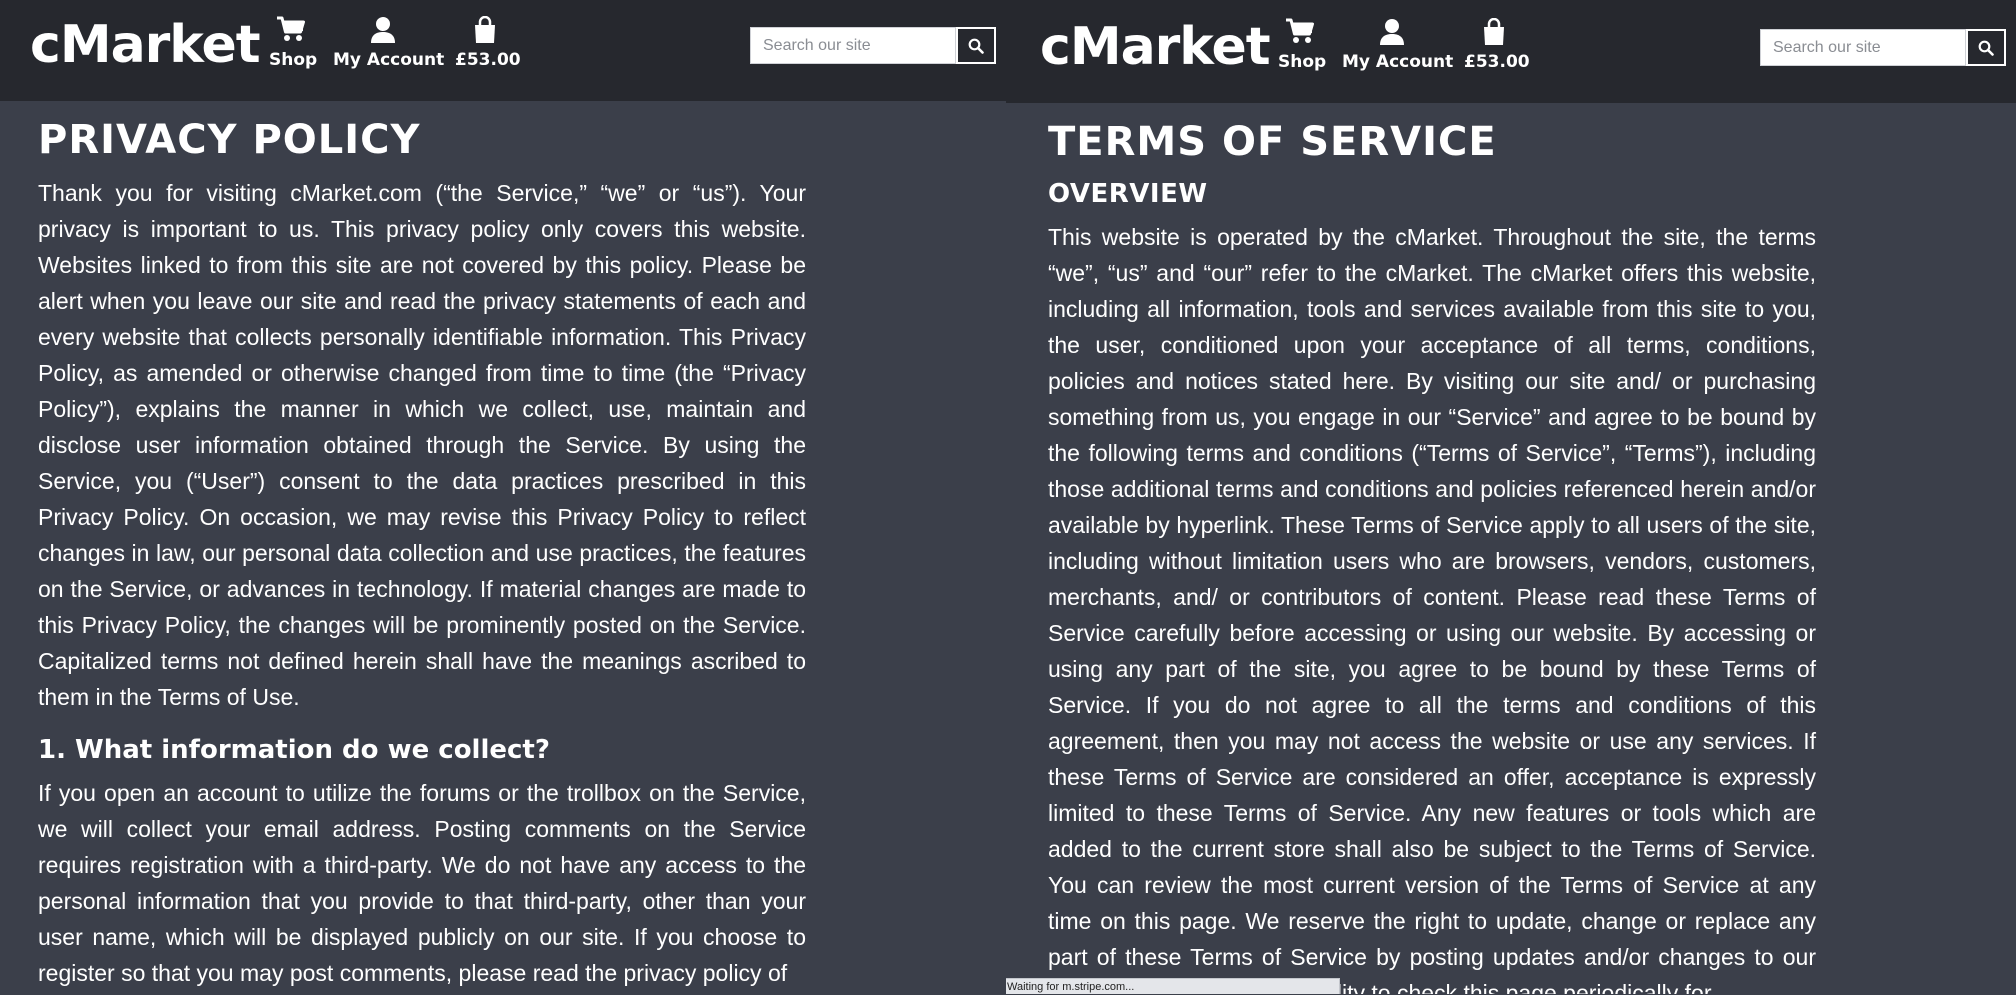  I want to click on page-title: TERMS OF SERVICE, so click(1272, 142).